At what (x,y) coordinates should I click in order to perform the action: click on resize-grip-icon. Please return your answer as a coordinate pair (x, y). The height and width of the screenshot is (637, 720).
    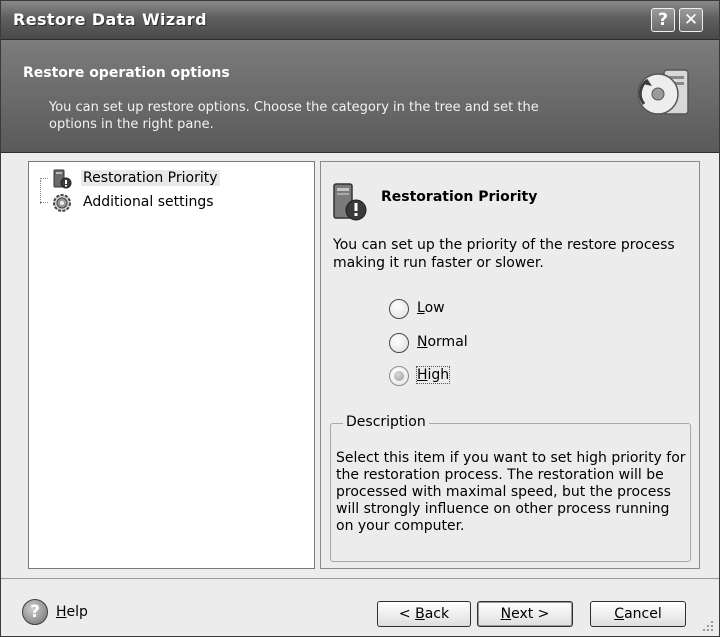
    Looking at the image, I should click on (707, 625).